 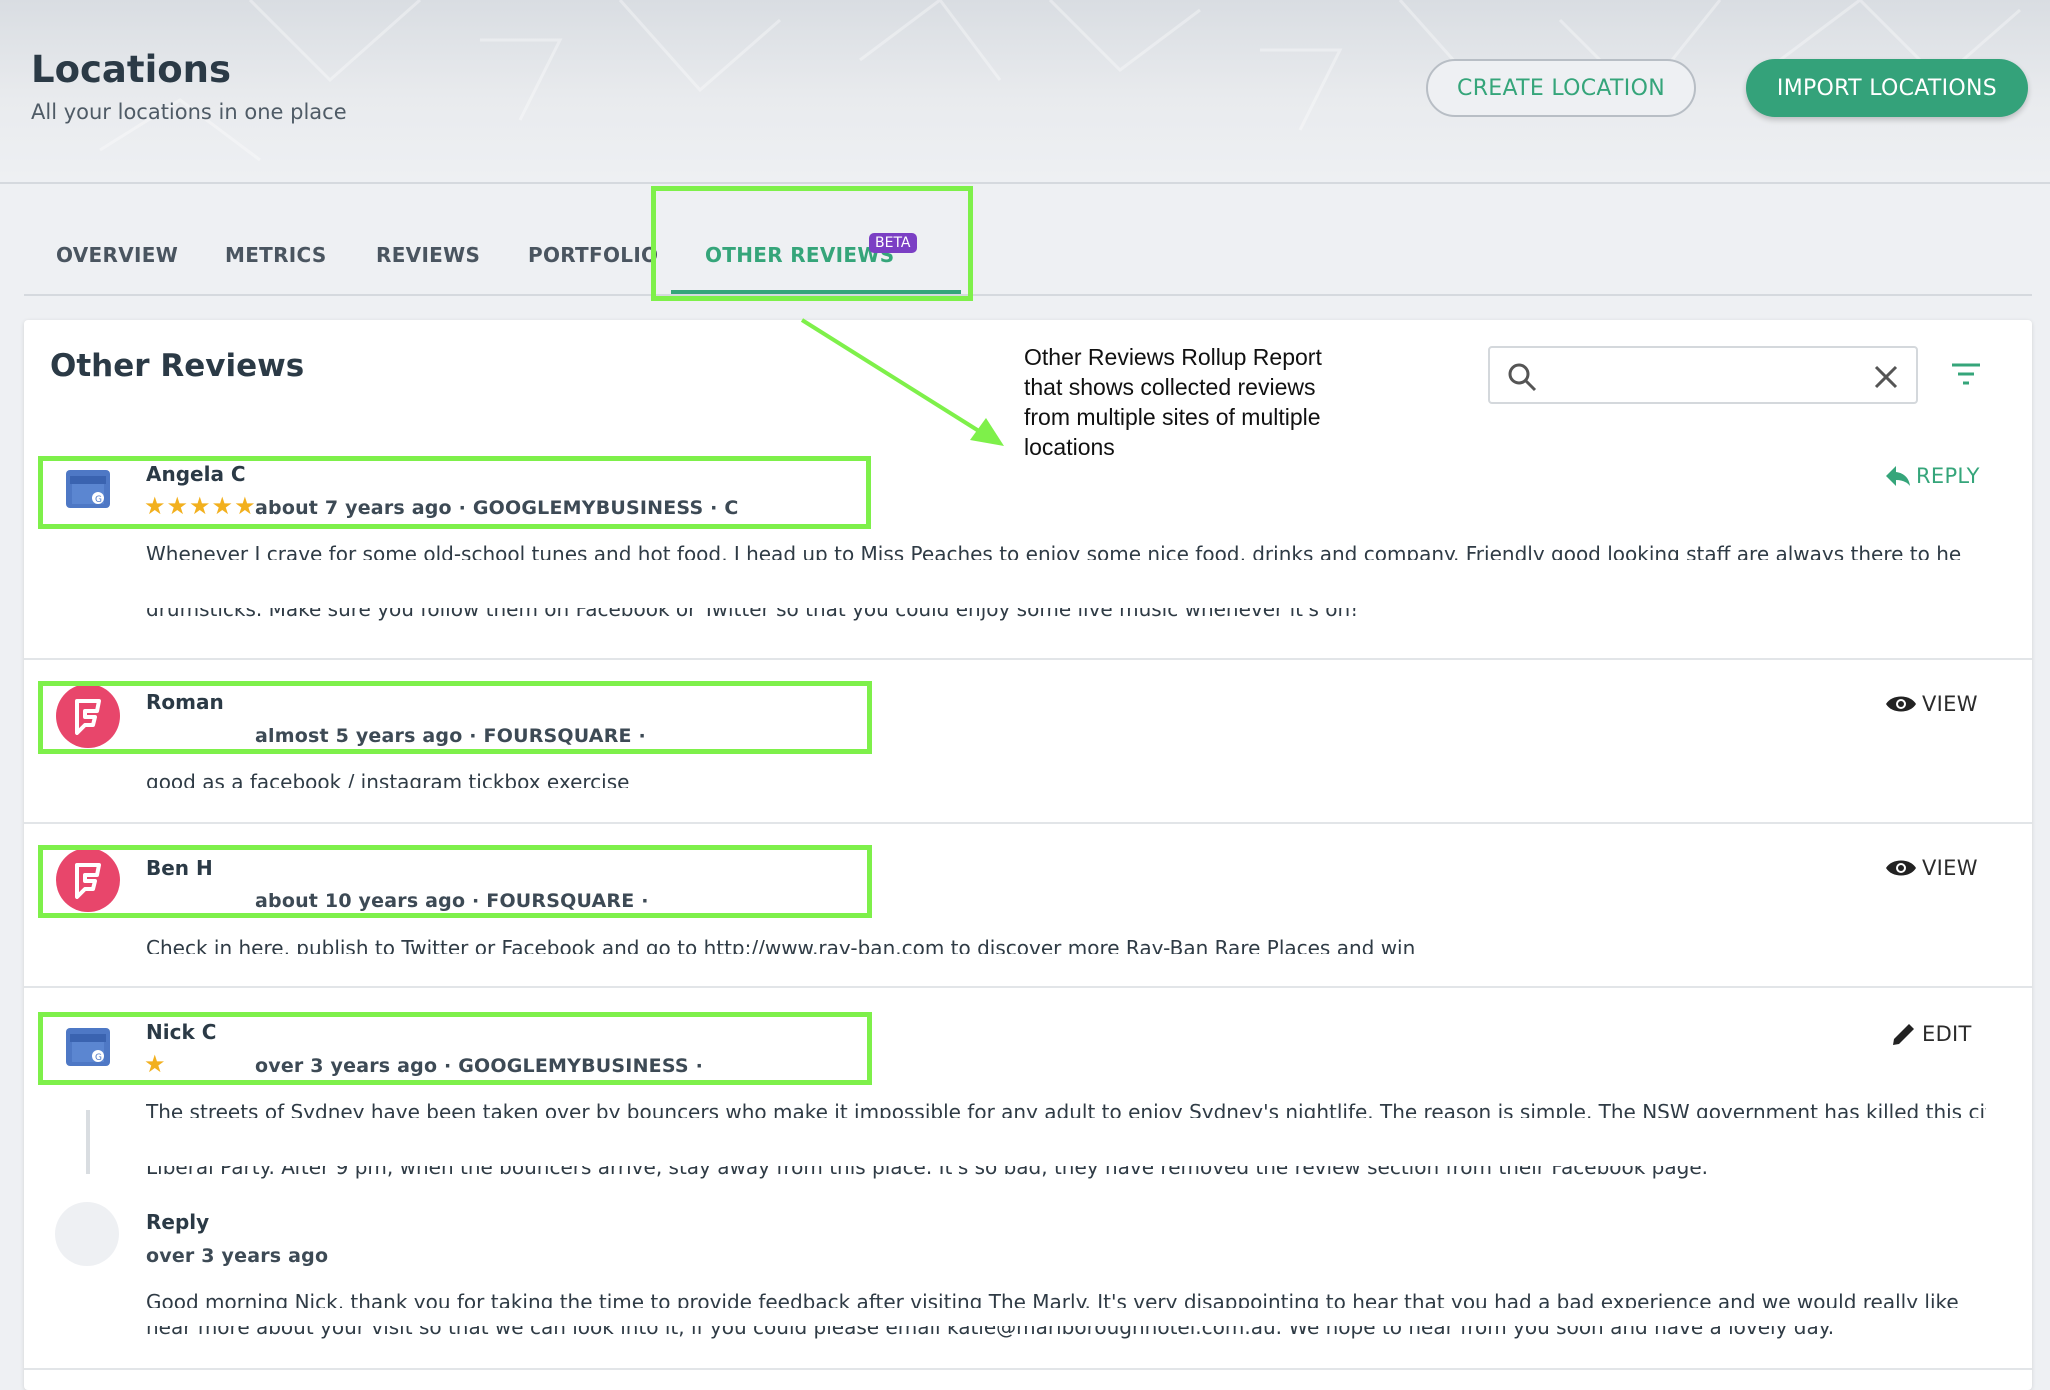 I want to click on reply-label: Reply, so click(x=178, y=1222).